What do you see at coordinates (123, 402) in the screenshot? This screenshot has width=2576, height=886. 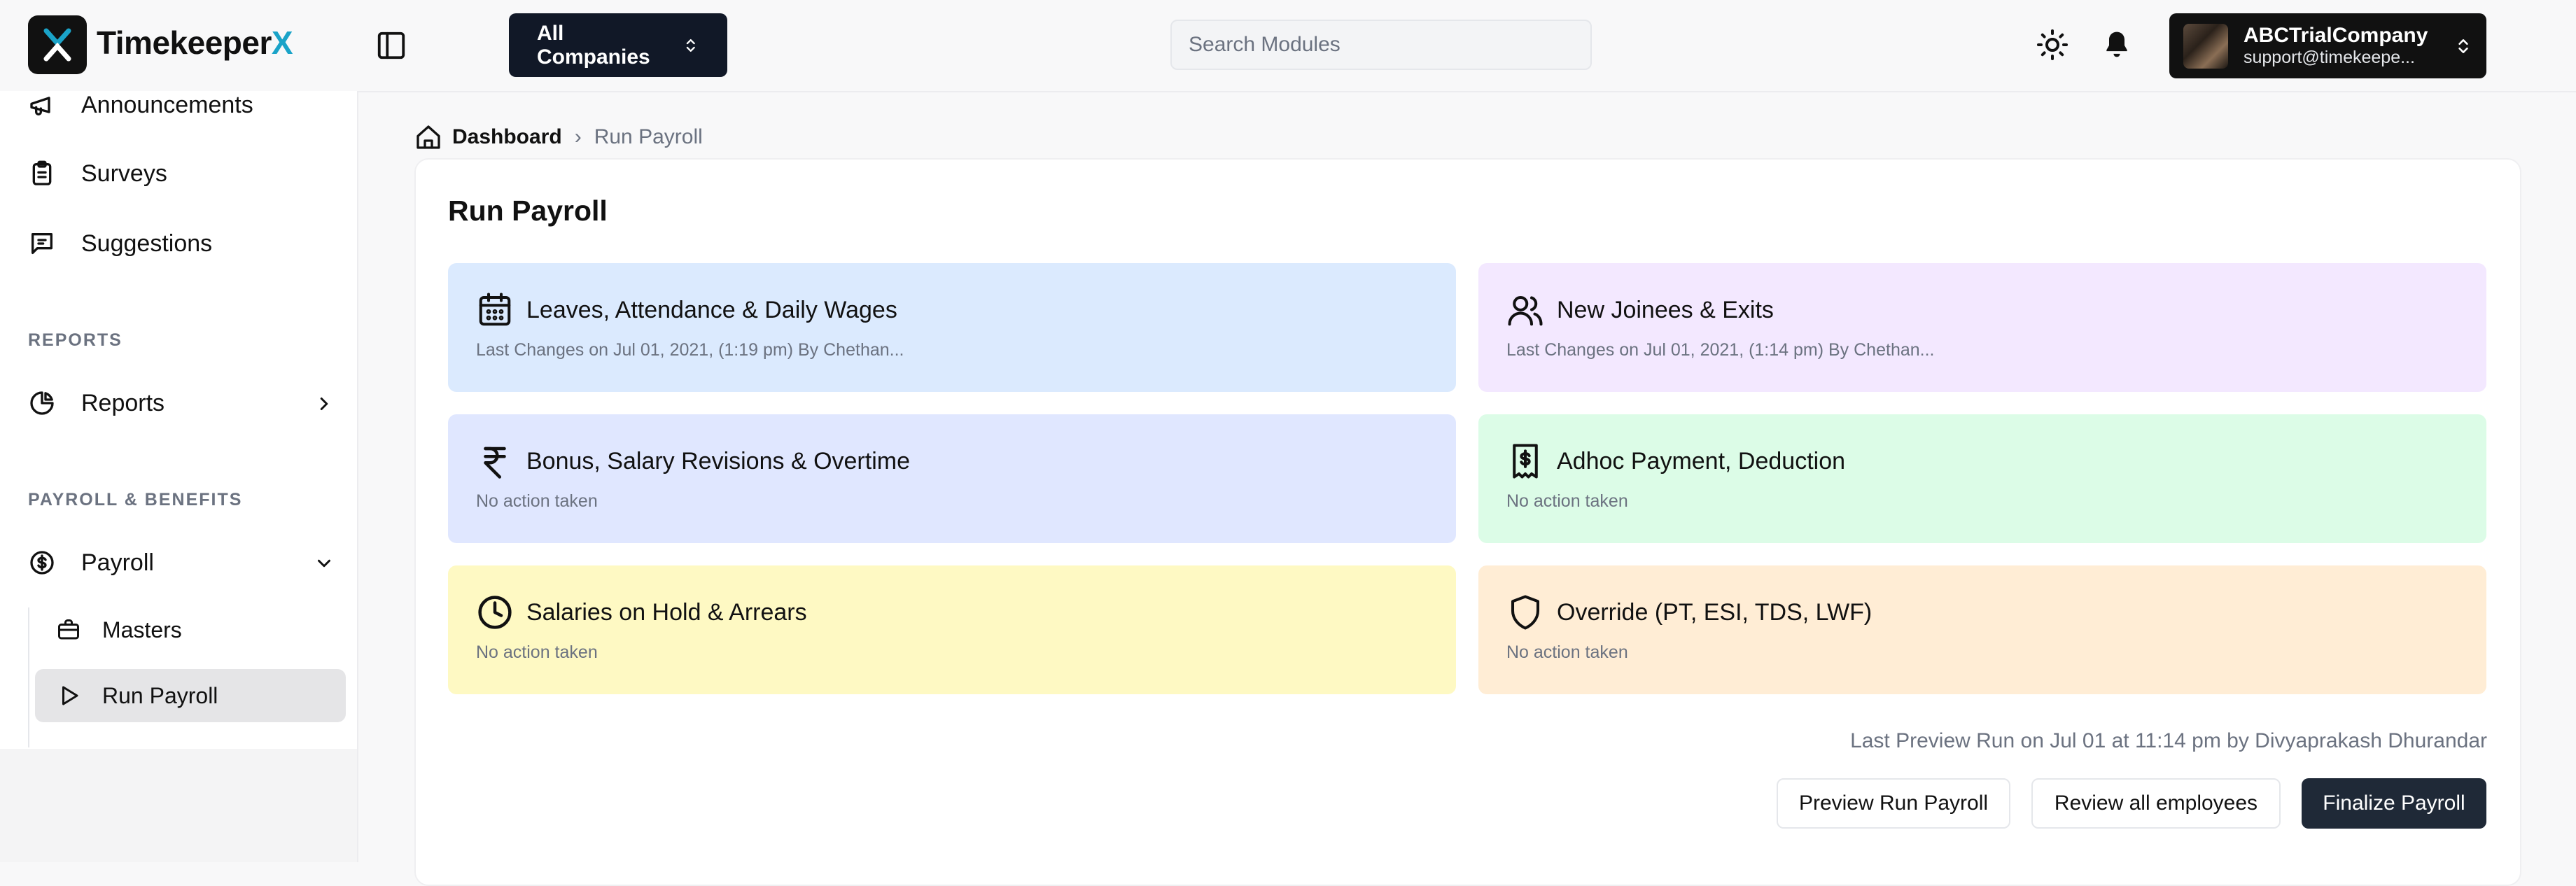 I see `sidebar-item-label: Reports` at bounding box center [123, 402].